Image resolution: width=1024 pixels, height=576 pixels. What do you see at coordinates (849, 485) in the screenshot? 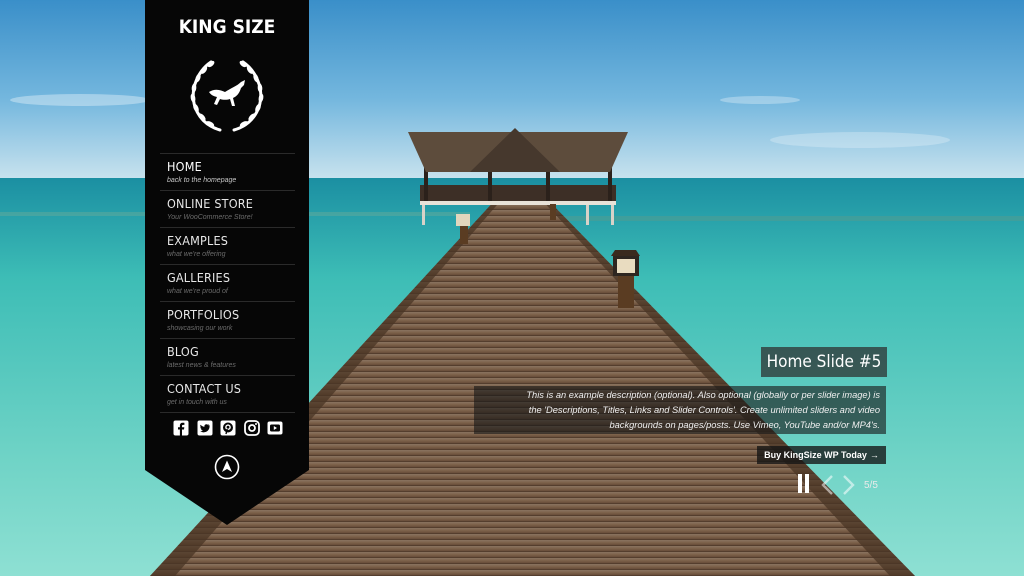
I see `next-slide-chevron-icon` at bounding box center [849, 485].